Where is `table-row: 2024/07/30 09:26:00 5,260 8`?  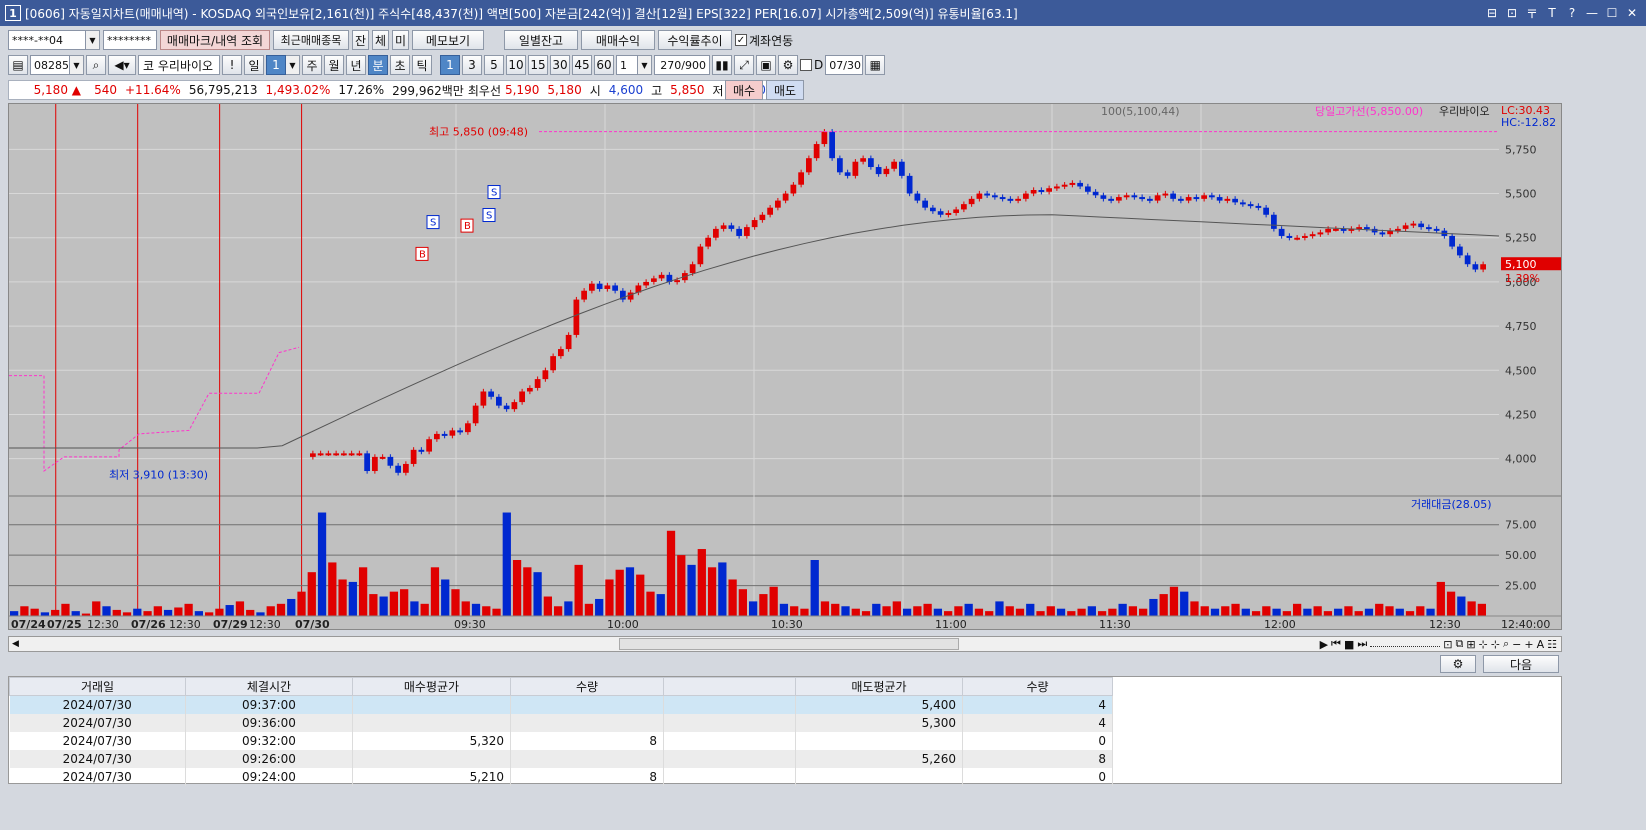 table-row: 2024/07/30 09:26:00 5,260 8 is located at coordinates (561, 758).